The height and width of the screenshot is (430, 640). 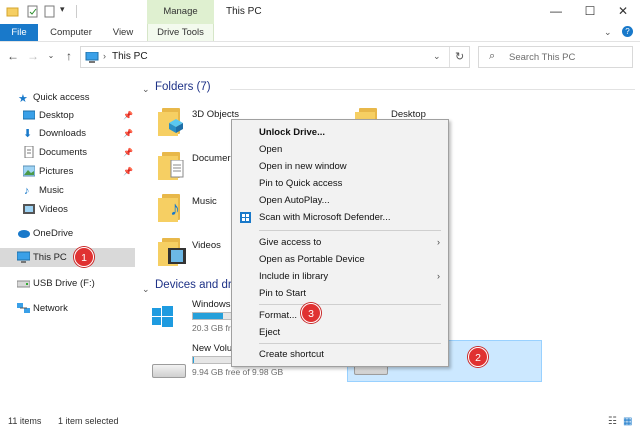 What do you see at coordinates (180, 12) in the screenshot?
I see `manage-tab-group: Manage` at bounding box center [180, 12].